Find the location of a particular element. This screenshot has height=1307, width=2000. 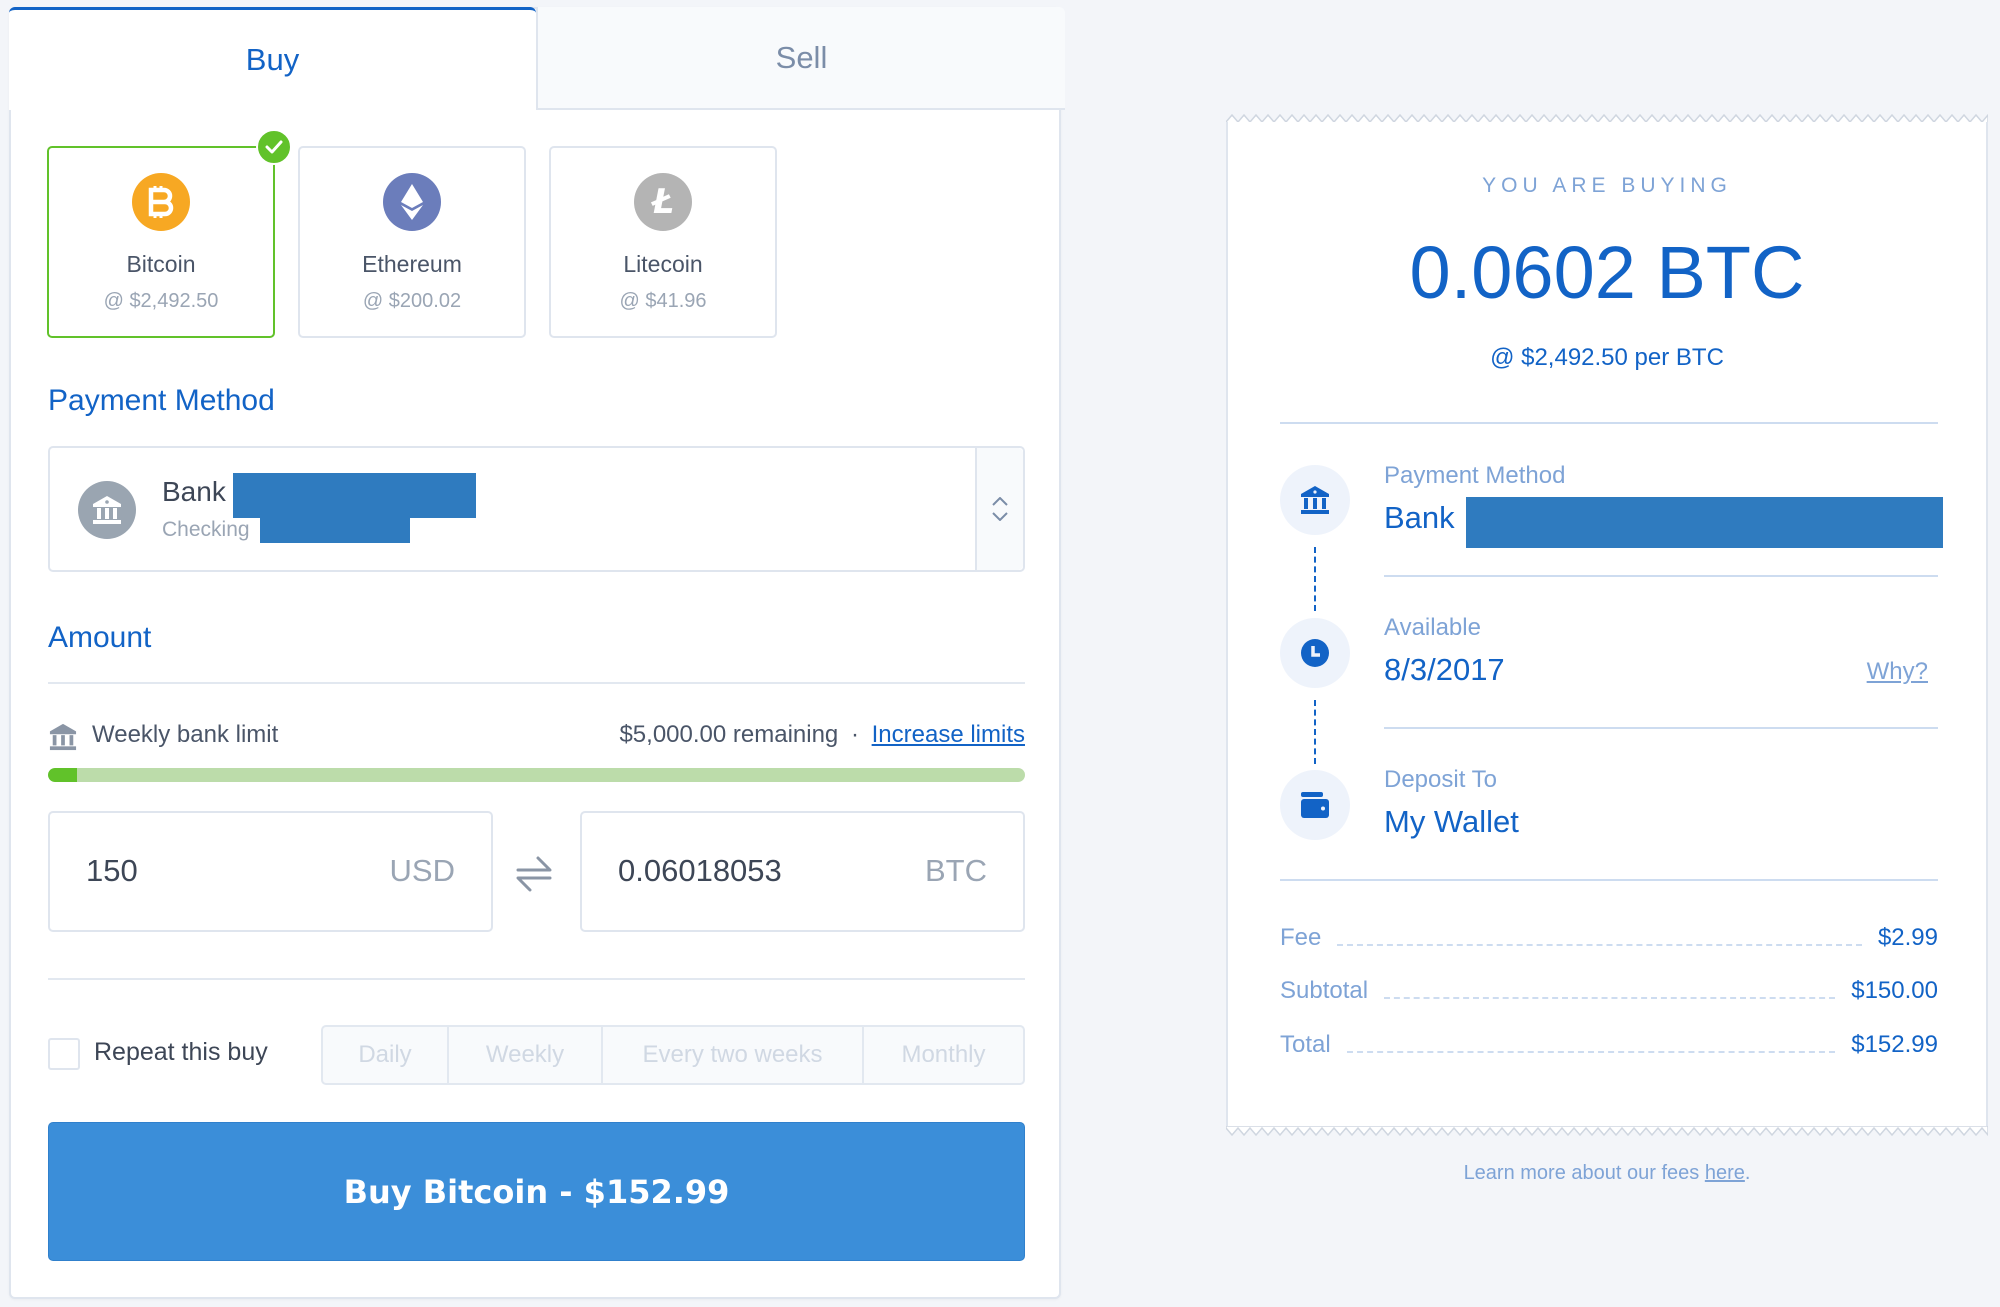

bitcoin-icon is located at coordinates (161, 202).